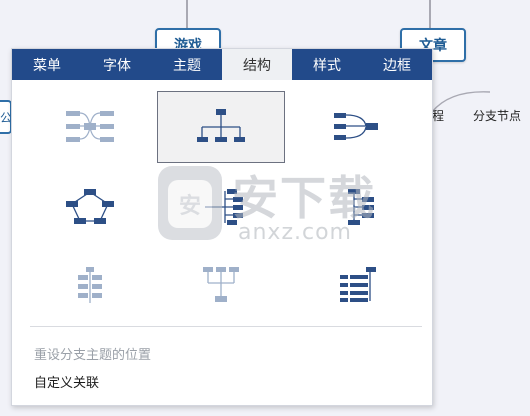  What do you see at coordinates (66, 381) in the screenshot?
I see `custom-relation-item: 自定义关联` at bounding box center [66, 381].